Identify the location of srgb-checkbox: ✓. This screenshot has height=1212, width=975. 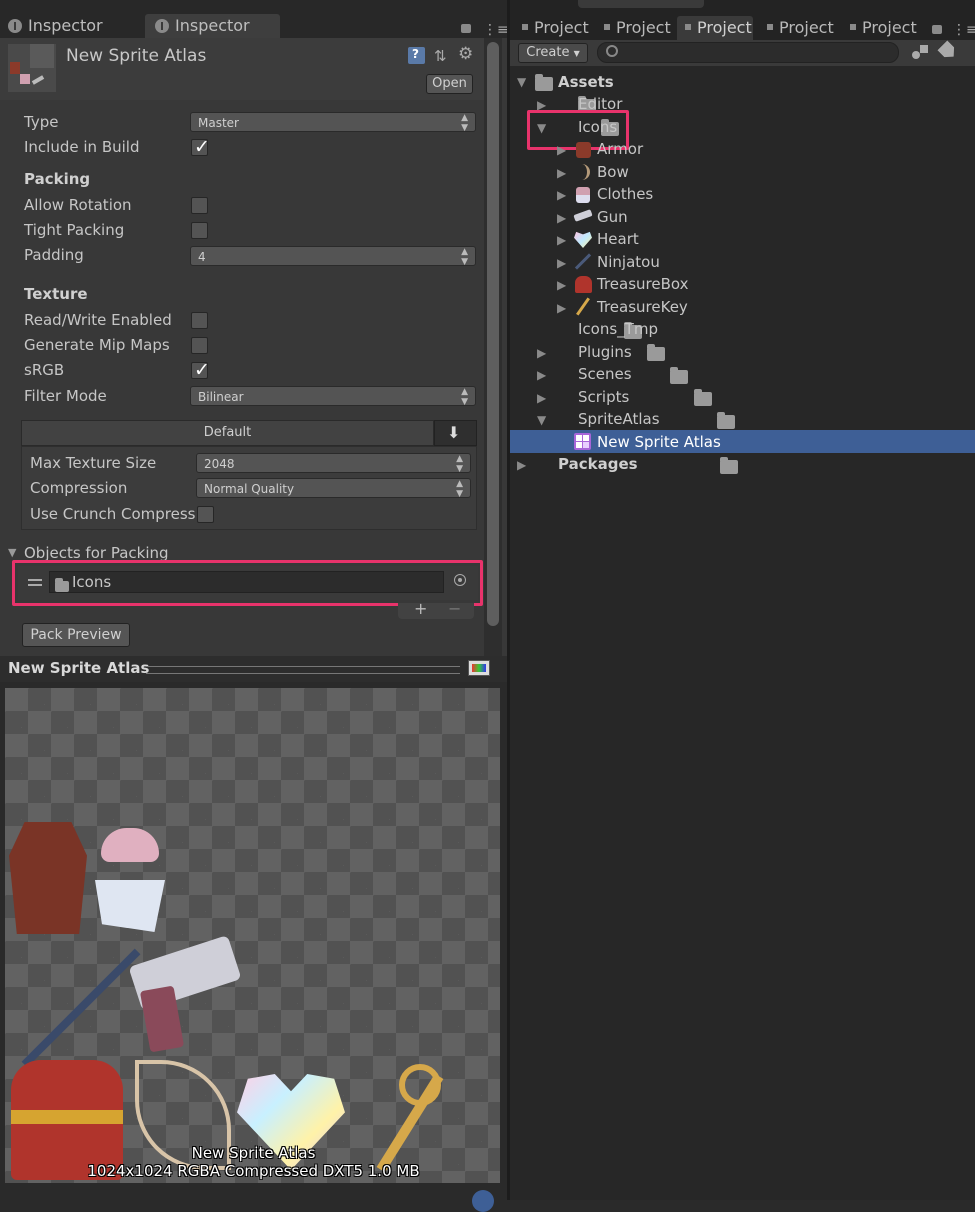
(200, 370).